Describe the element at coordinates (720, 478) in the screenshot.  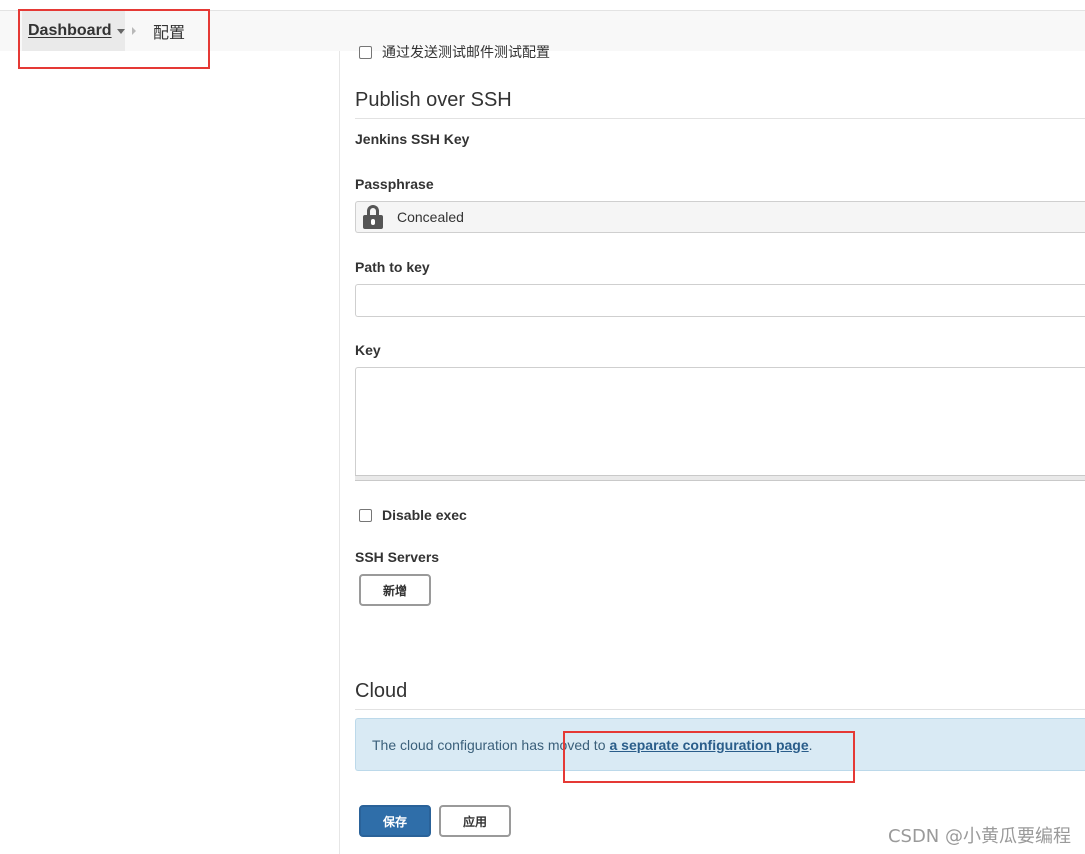
I see `textarea-resize-handle` at that location.